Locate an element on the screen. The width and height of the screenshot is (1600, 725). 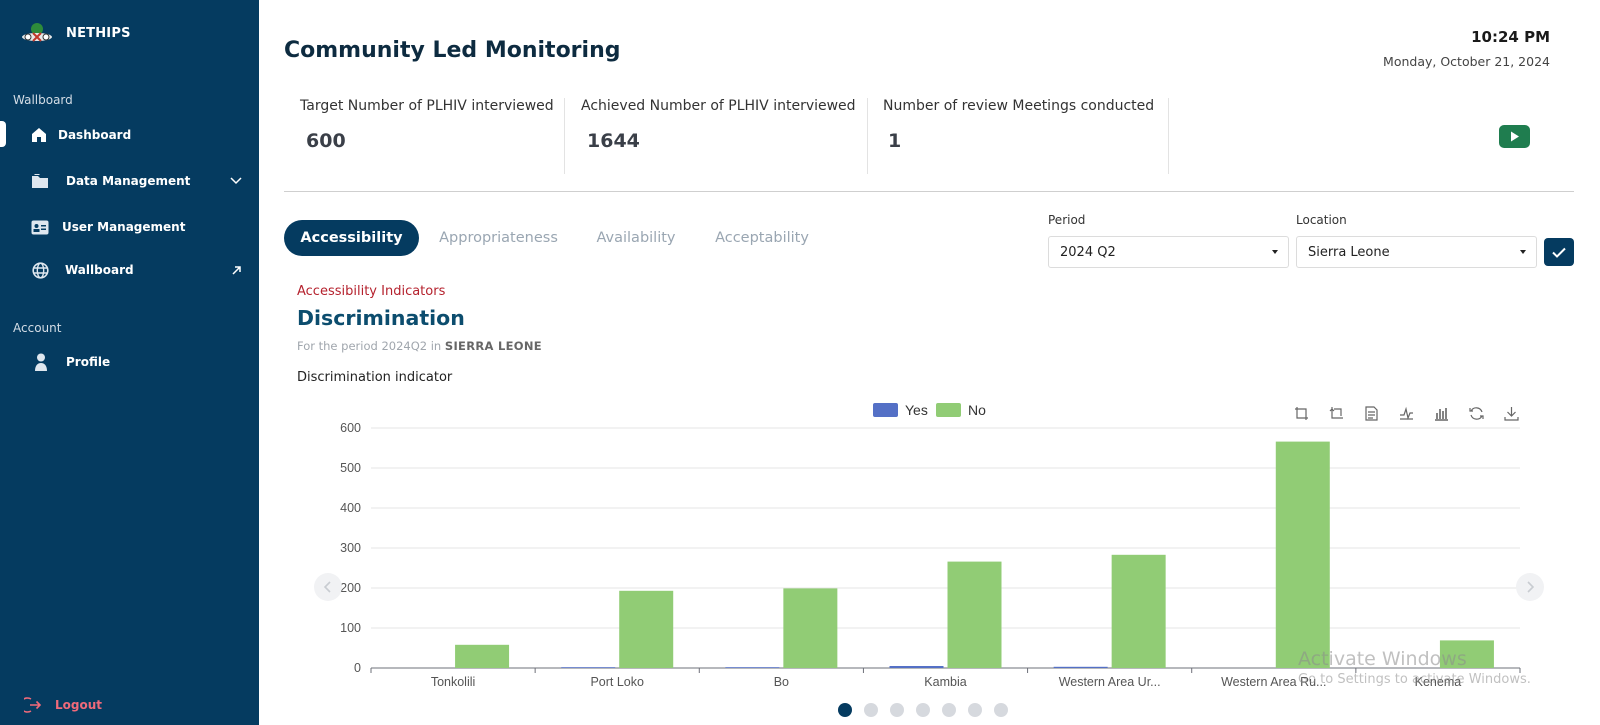
indicator-period-prefix: For the period 2024Q2 in is located at coordinates (369, 346).